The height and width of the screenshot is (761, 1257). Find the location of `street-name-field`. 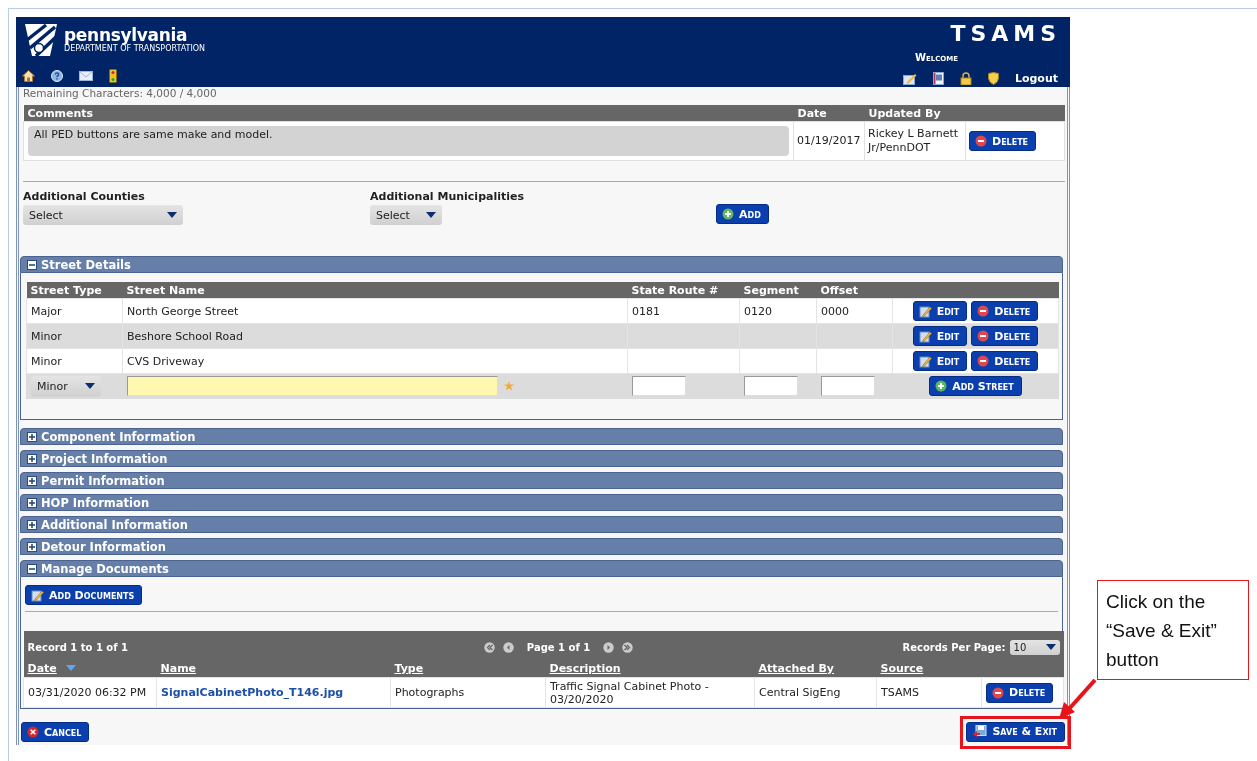

street-name-field is located at coordinates (312, 386).